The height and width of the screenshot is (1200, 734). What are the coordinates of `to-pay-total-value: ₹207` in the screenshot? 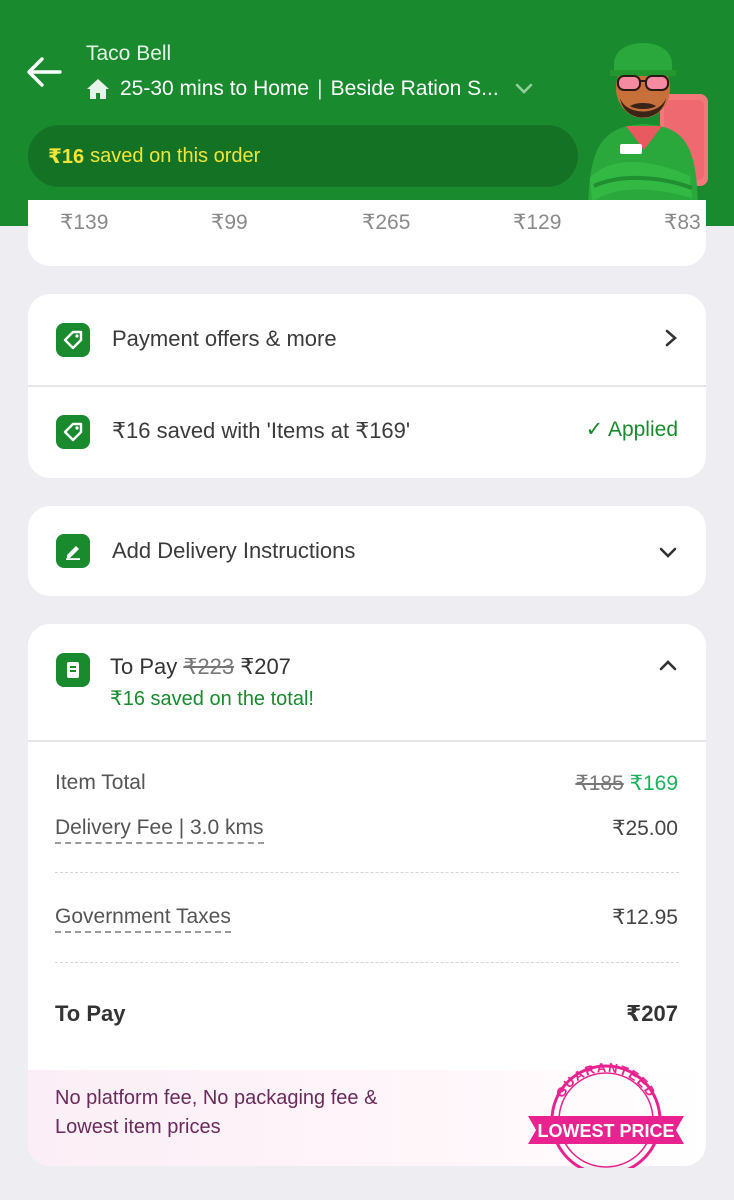 It's located at (651, 1013).